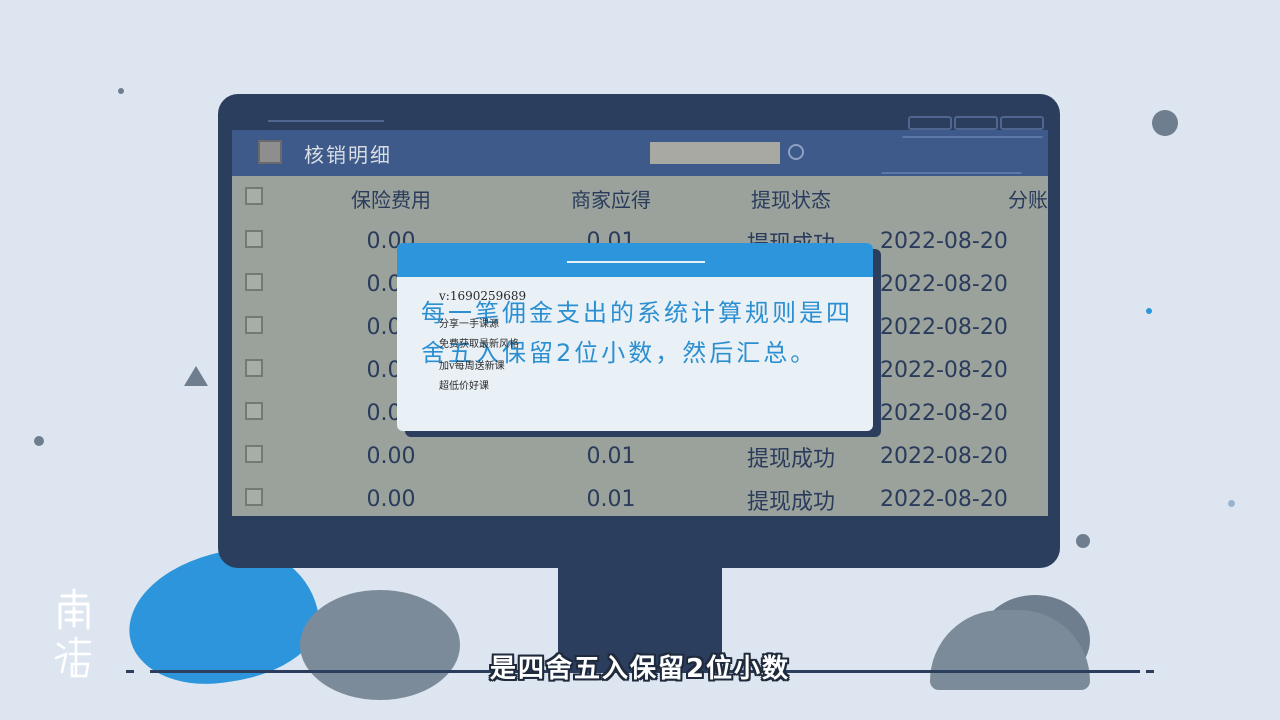  What do you see at coordinates (796, 152) in the screenshot?
I see `search-icon` at bounding box center [796, 152].